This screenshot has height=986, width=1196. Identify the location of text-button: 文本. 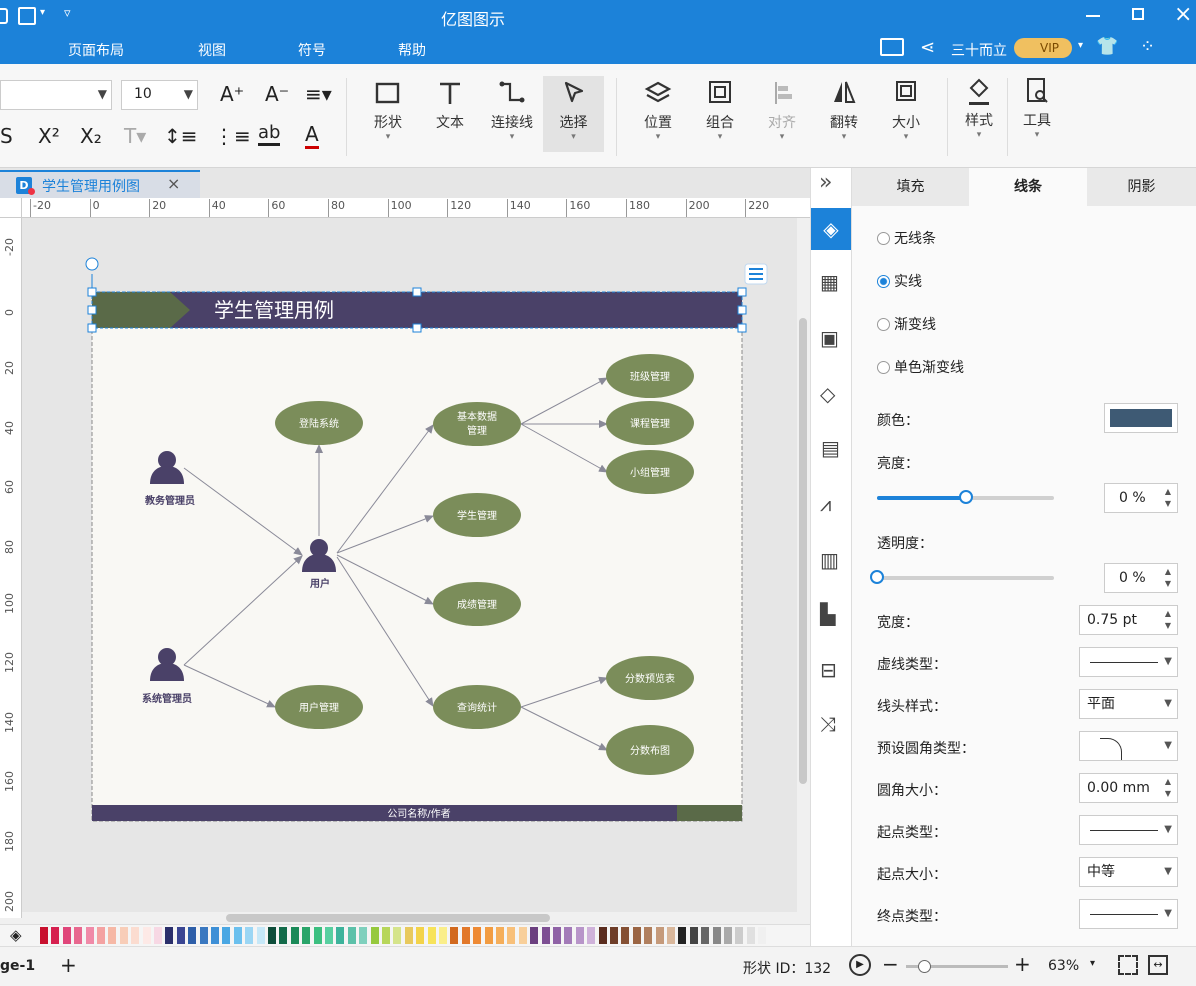
(450, 105).